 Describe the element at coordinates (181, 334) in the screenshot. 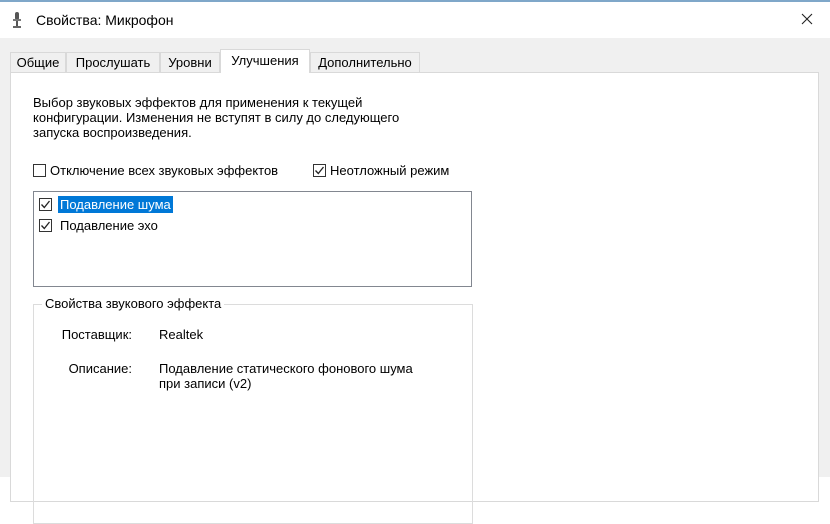

I see `provider-value: Realtek` at that location.